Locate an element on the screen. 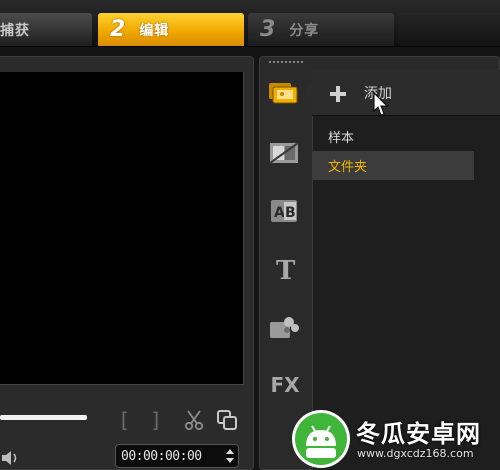 Image resolution: width=500 pixels, height=470 pixels. volume-icon is located at coordinates (10, 458).